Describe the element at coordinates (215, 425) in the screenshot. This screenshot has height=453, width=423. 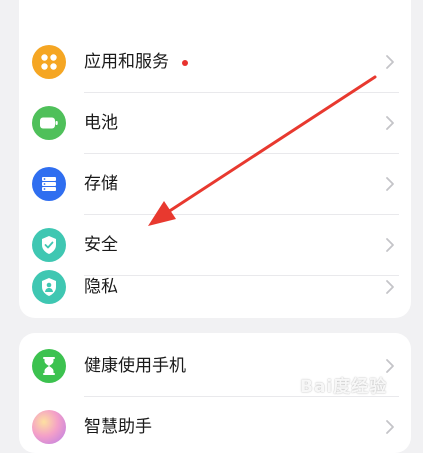
I see `settings-item-smart-assistant: 智慧助手` at that location.